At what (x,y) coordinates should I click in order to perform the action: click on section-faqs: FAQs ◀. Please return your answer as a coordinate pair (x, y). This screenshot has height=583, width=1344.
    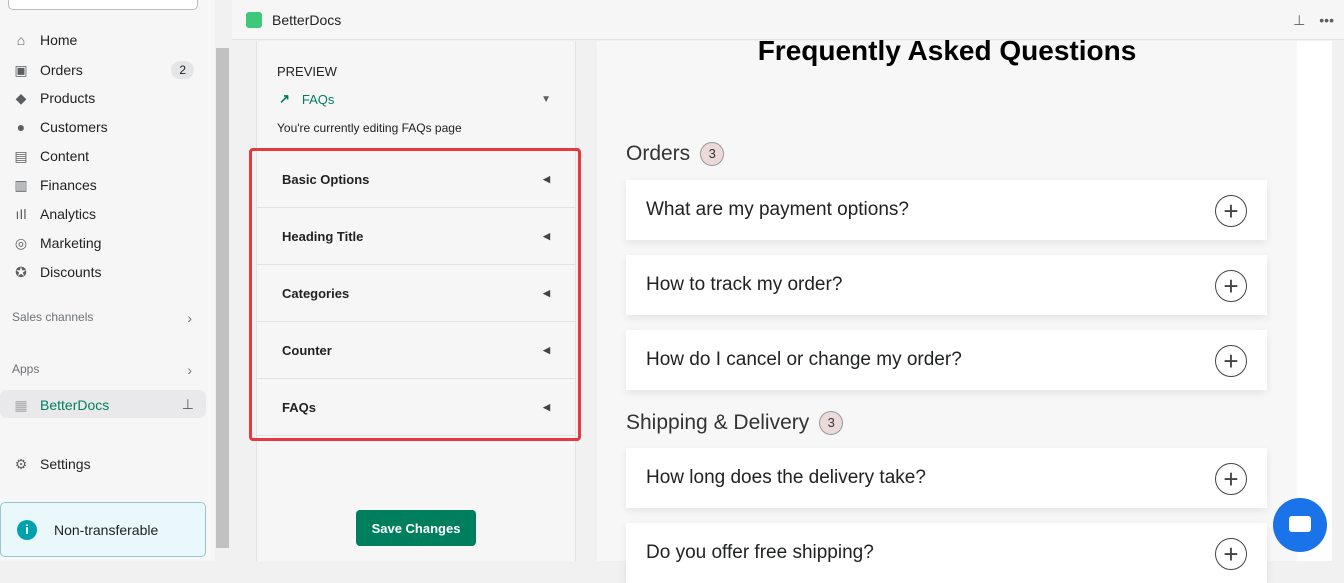
    Looking at the image, I should click on (416, 407).